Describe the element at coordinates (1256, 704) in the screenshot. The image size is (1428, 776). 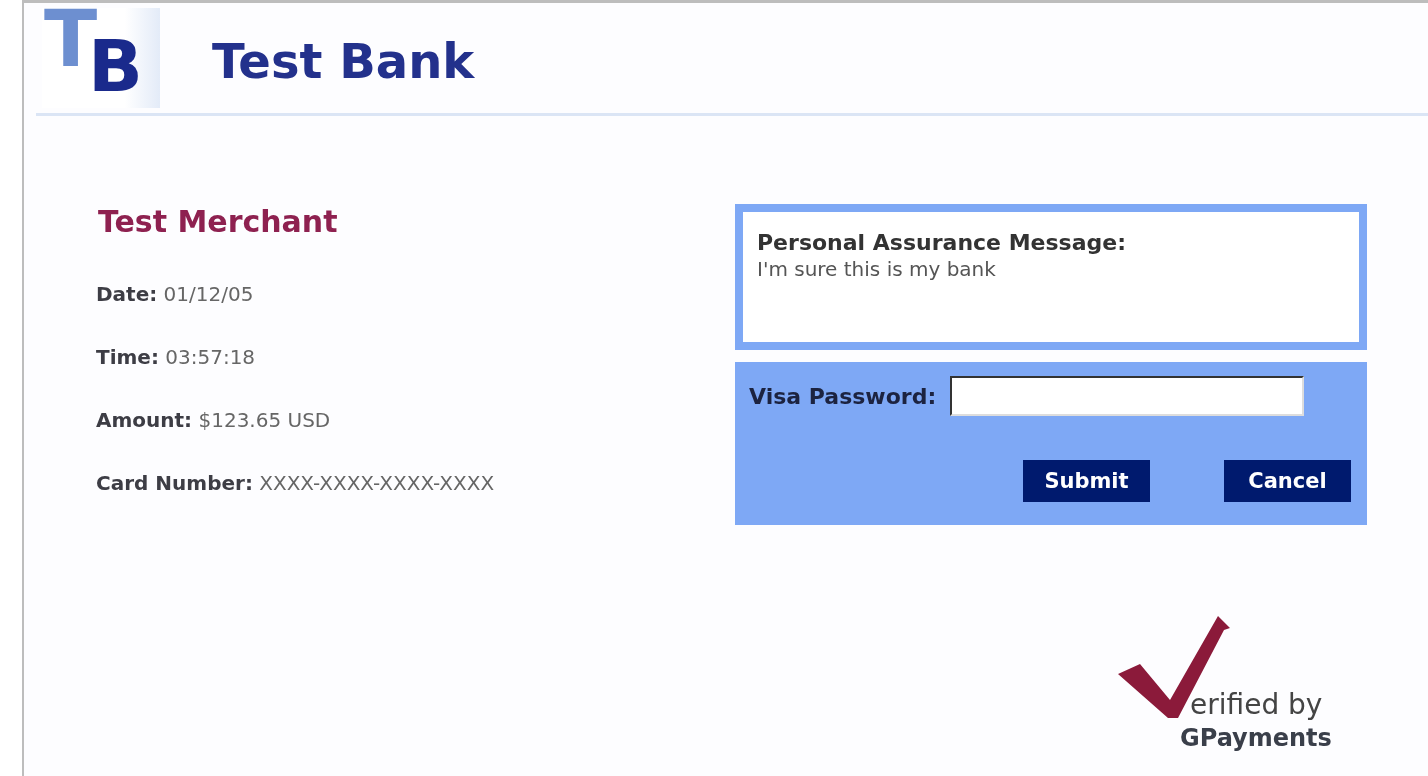
I see `verified-text: erified by` at that location.